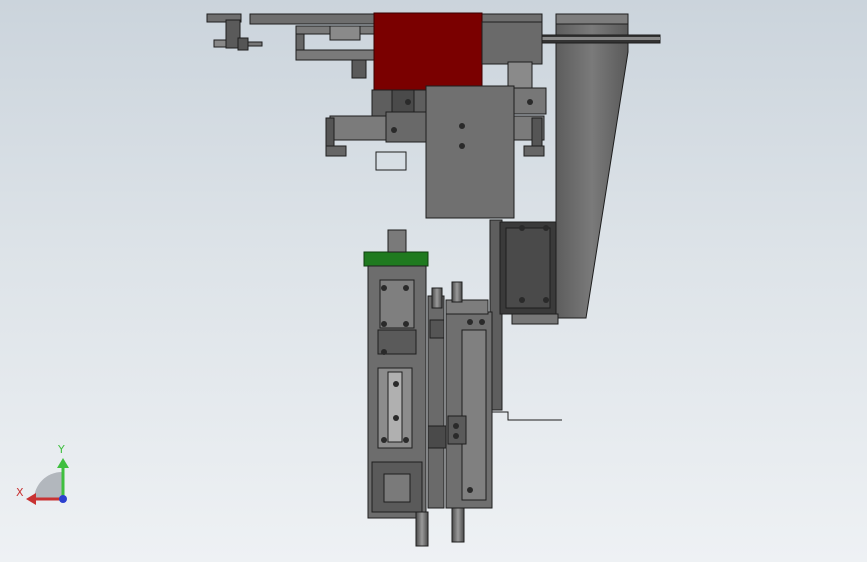 This screenshot has width=867, height=562. What do you see at coordinates (457, 292) in the screenshot?
I see `right-actuator-top-pin` at bounding box center [457, 292].